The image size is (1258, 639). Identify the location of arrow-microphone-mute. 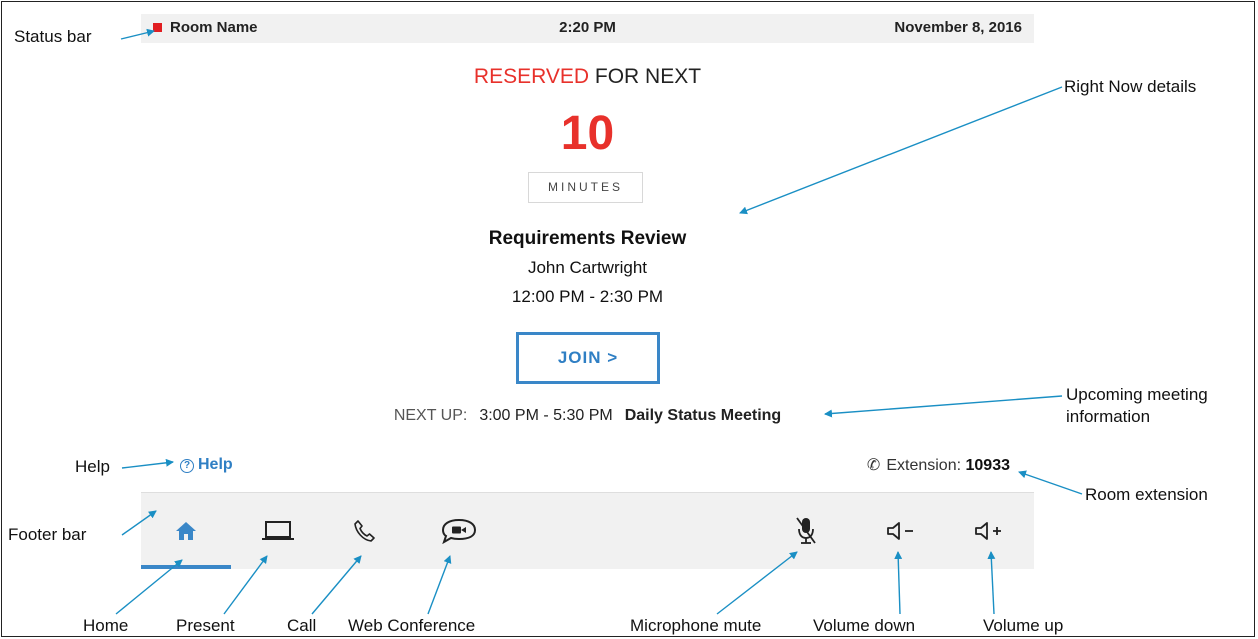
(757, 583).